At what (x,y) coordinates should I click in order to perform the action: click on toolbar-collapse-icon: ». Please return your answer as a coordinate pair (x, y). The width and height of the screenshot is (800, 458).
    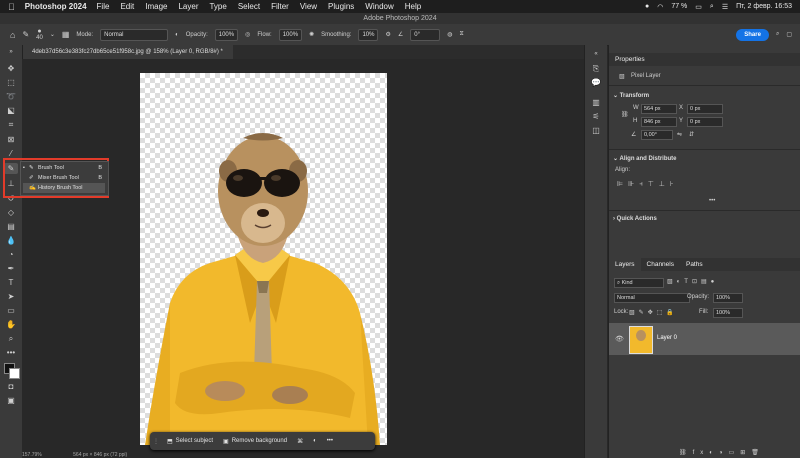
    Looking at the image, I should click on (11, 52).